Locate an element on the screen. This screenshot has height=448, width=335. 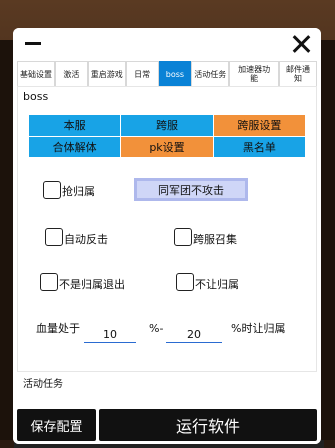
grab-ownership-label: 抢归属 is located at coordinates (78, 191).